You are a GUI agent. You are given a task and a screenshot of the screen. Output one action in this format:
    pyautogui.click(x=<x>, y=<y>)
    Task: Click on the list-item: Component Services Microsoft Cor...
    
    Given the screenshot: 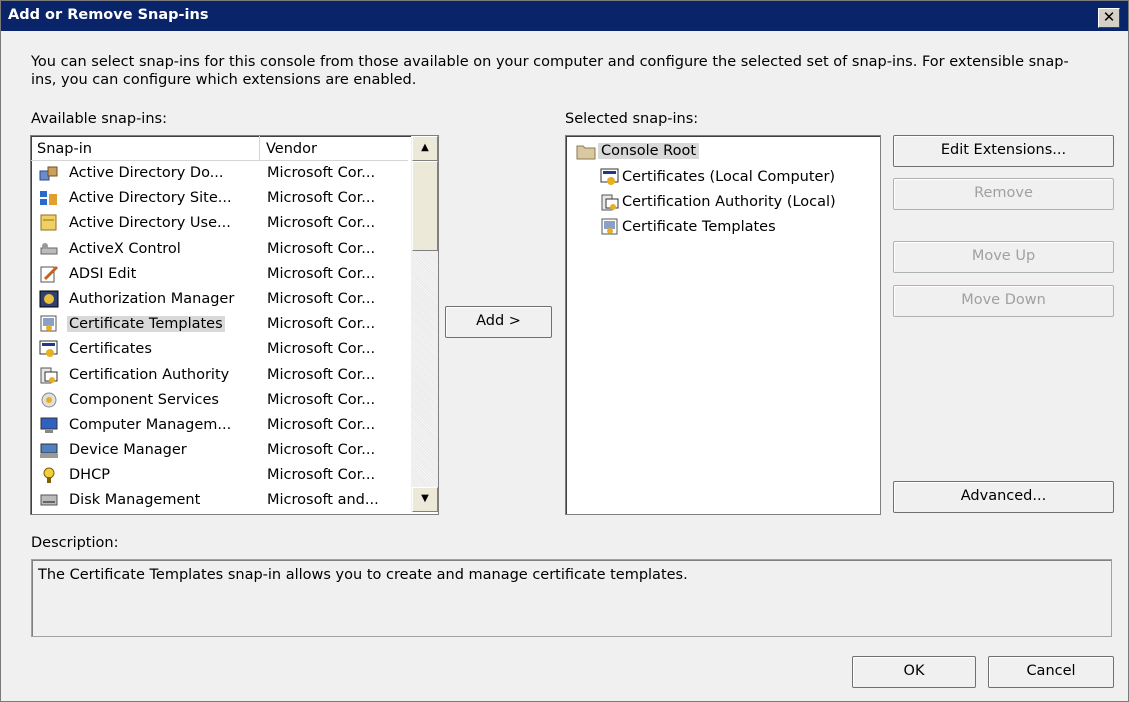 What is the action you would take?
    pyautogui.click(x=221, y=400)
    